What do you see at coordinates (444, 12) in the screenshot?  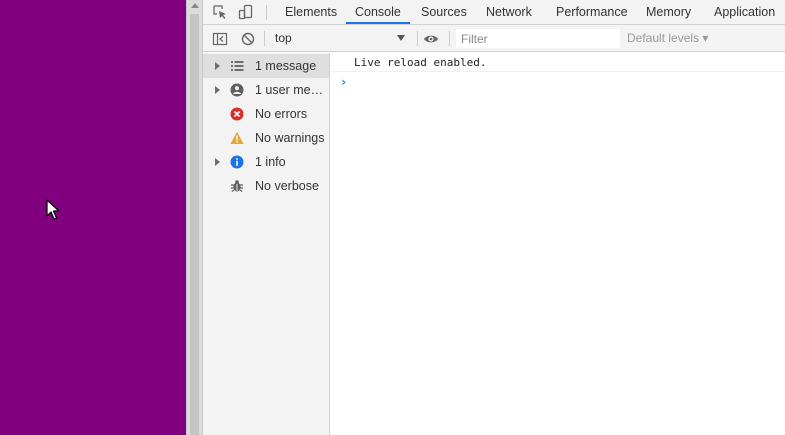 I see `tab-sources: Sources` at bounding box center [444, 12].